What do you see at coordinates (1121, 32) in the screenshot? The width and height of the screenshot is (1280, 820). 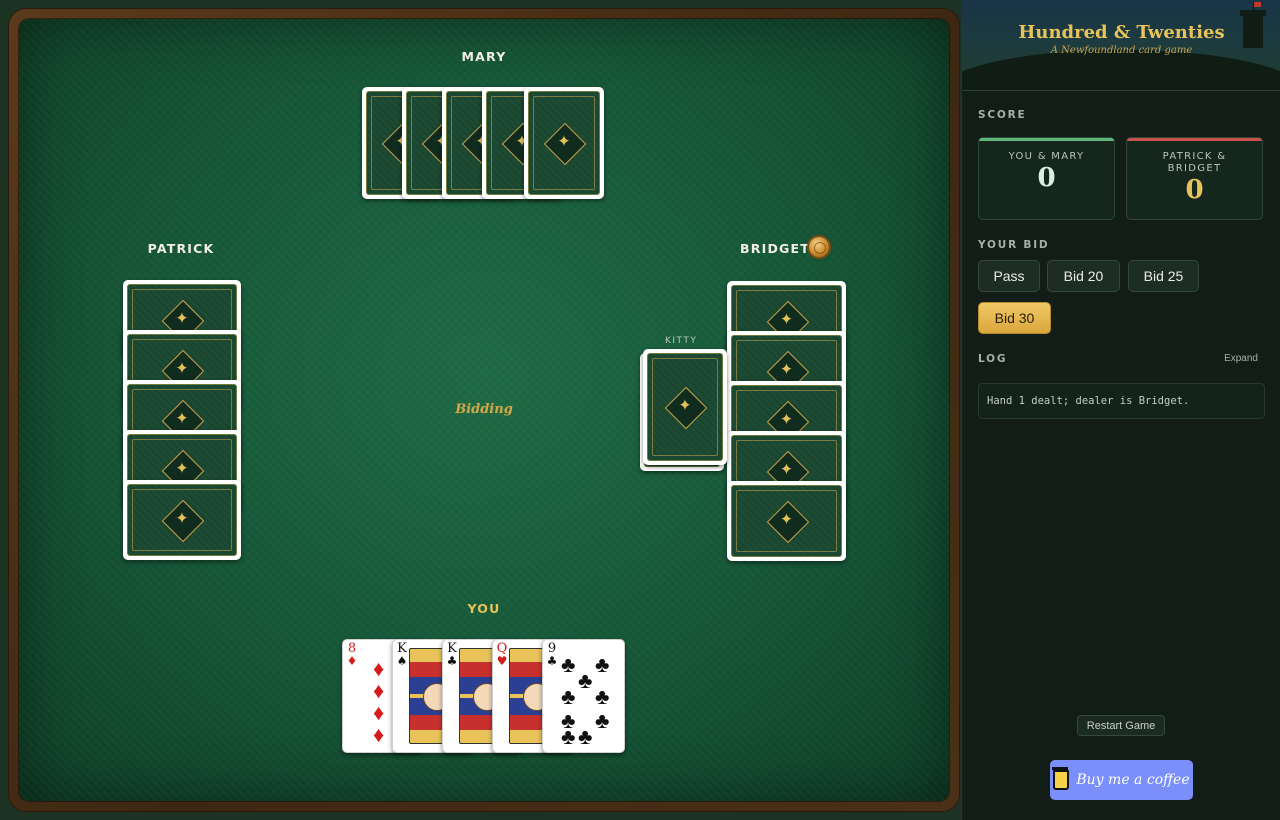 I see `app-title: Hundred & Twenties` at bounding box center [1121, 32].